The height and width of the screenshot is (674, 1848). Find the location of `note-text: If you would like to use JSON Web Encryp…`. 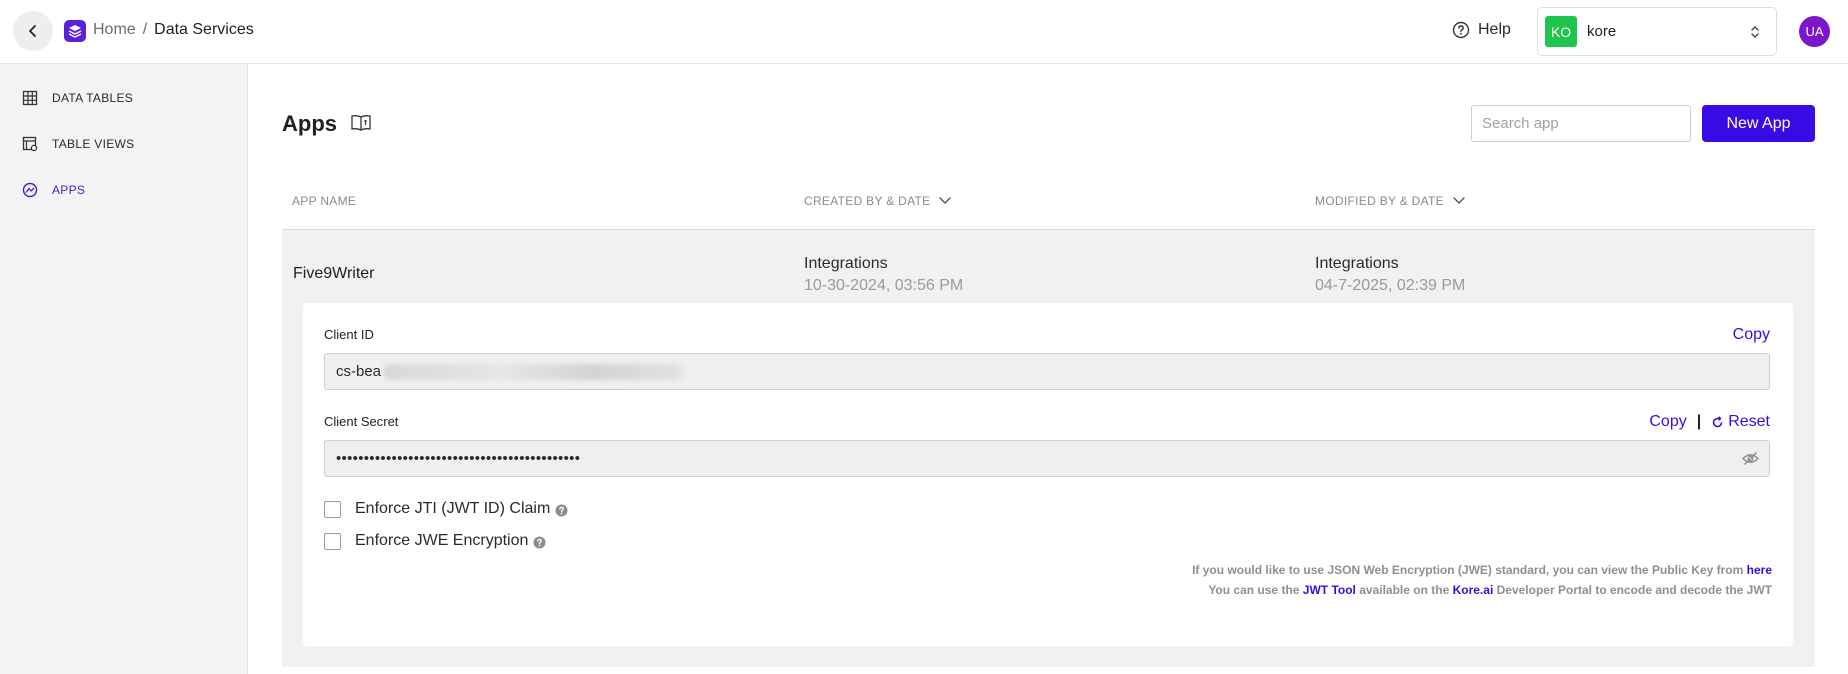

note-text: If you would like to use JSON Web Encryp… is located at coordinates (1469, 570).